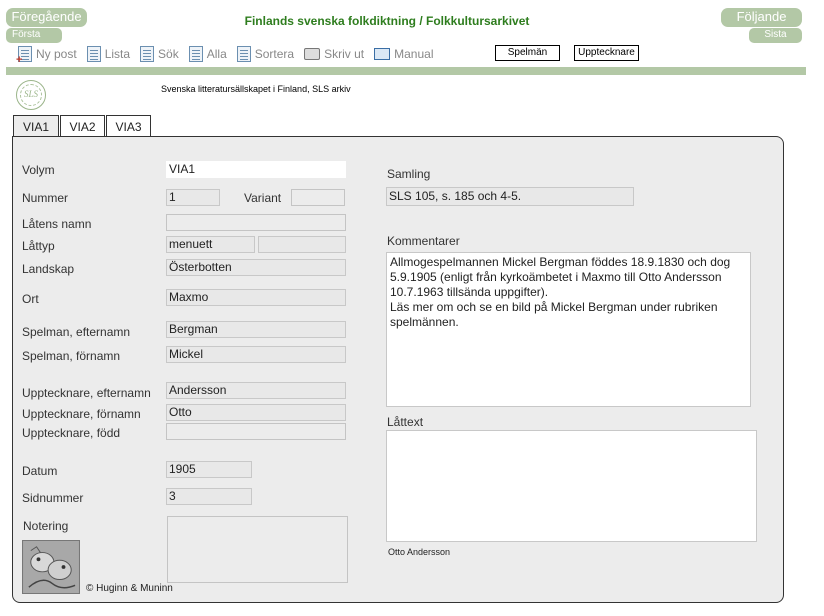 The width and height of the screenshot is (824, 616). I want to click on raven-illustration-icon, so click(51, 567).